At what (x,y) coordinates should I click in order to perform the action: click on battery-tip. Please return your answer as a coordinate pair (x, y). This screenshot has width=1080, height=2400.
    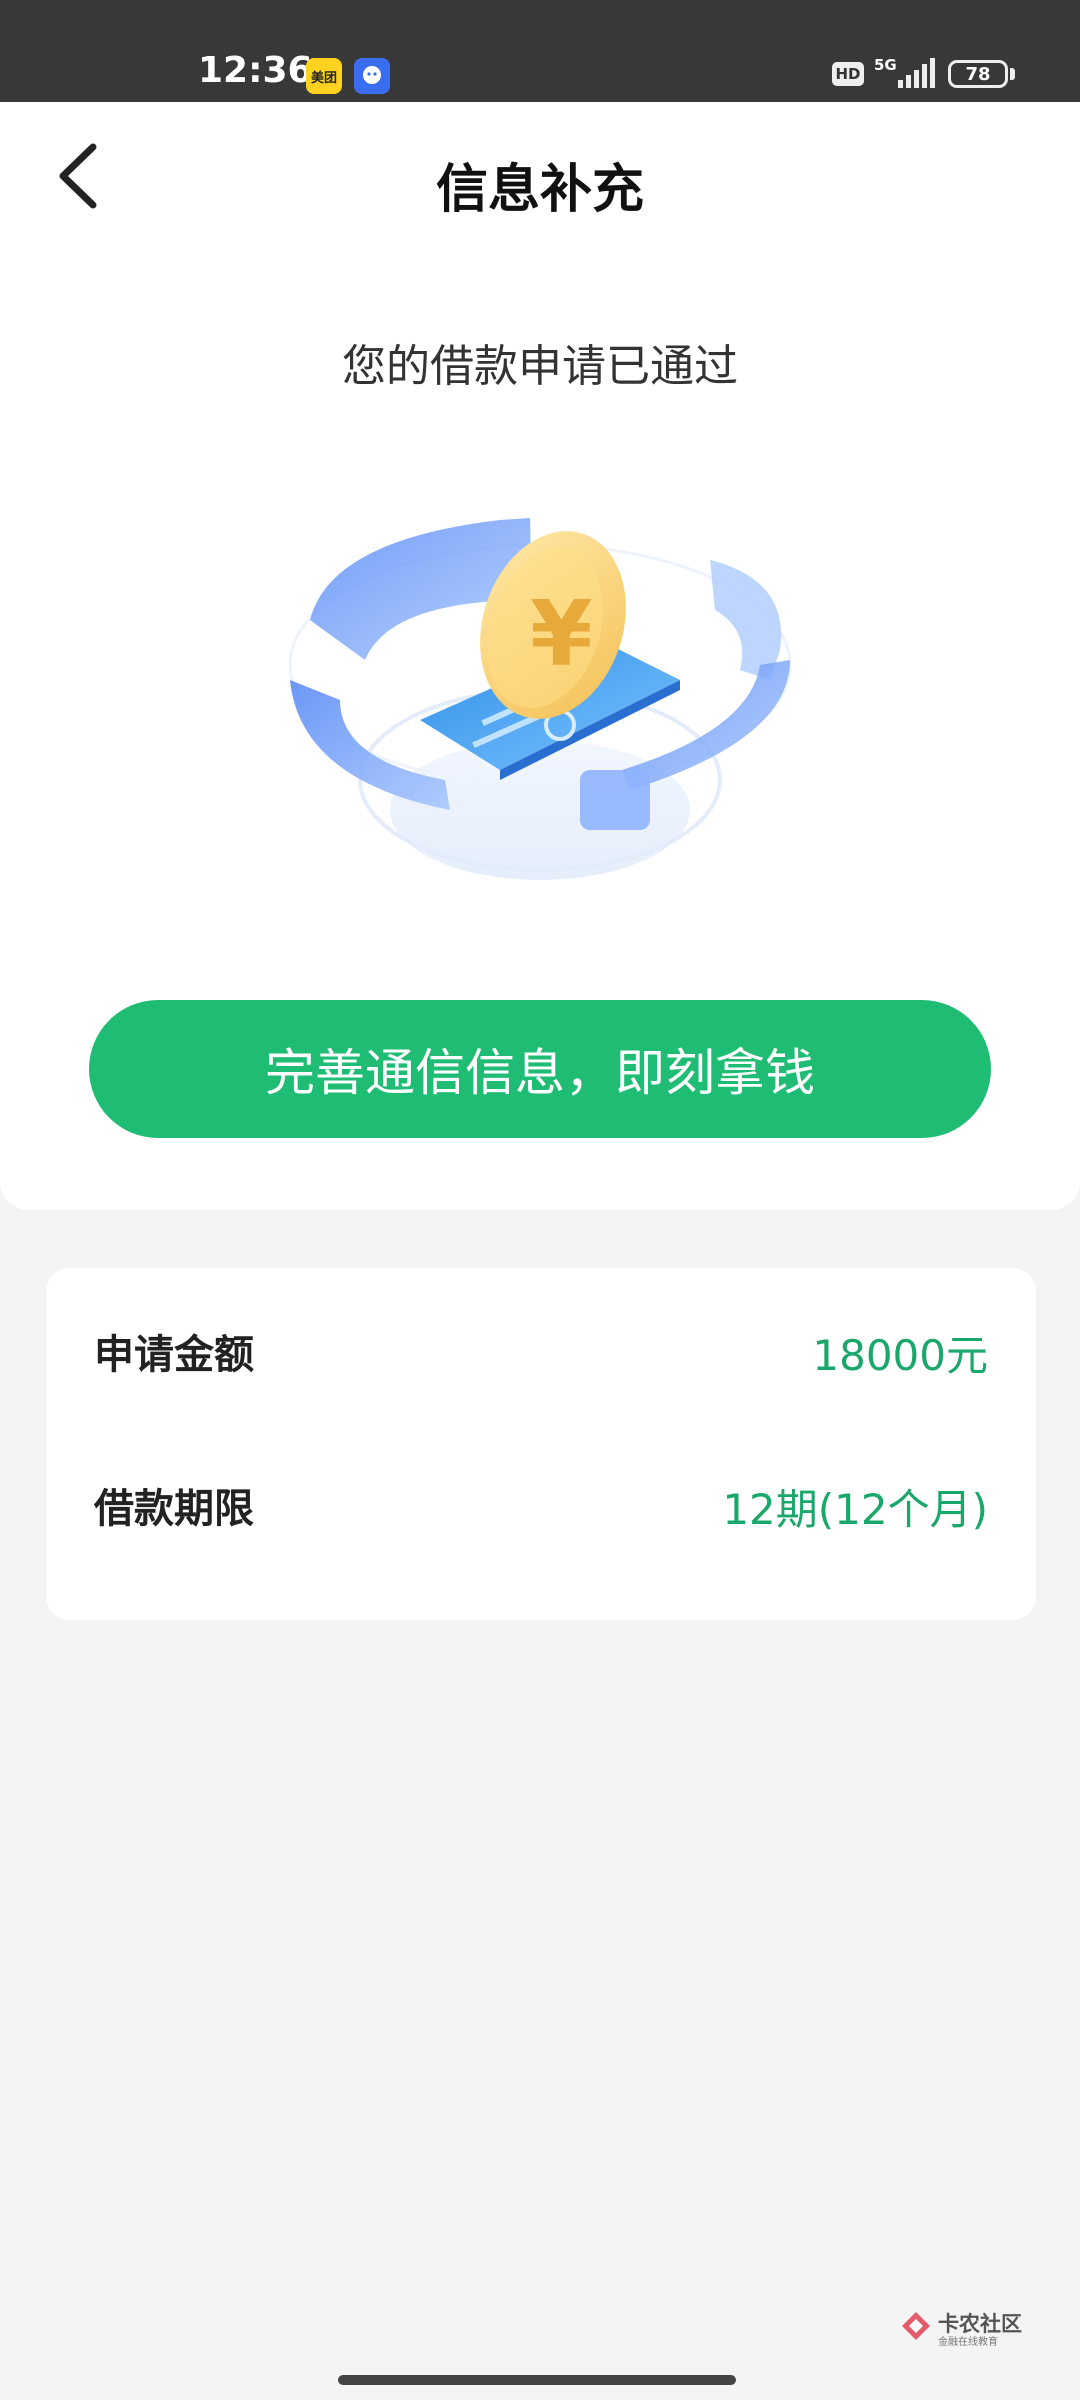
    Looking at the image, I should click on (1012, 74).